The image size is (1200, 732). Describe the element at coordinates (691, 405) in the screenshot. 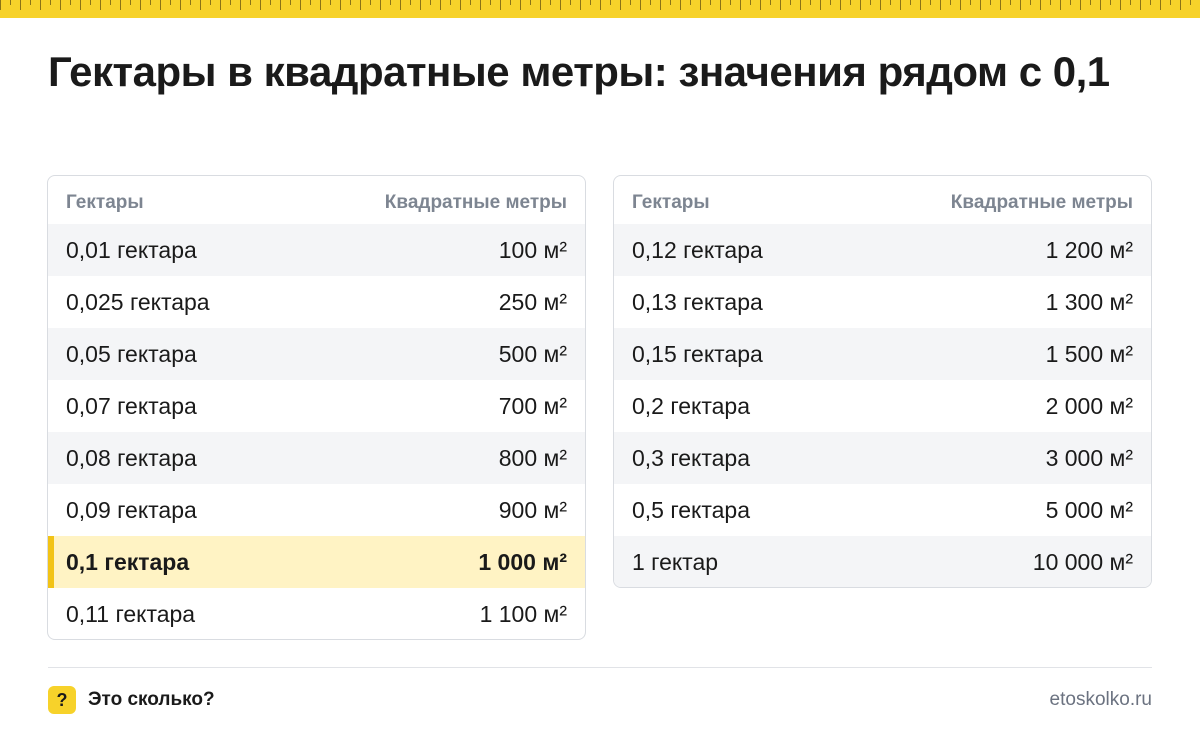

I see `cell-hectares: 0,2 гектара` at that location.